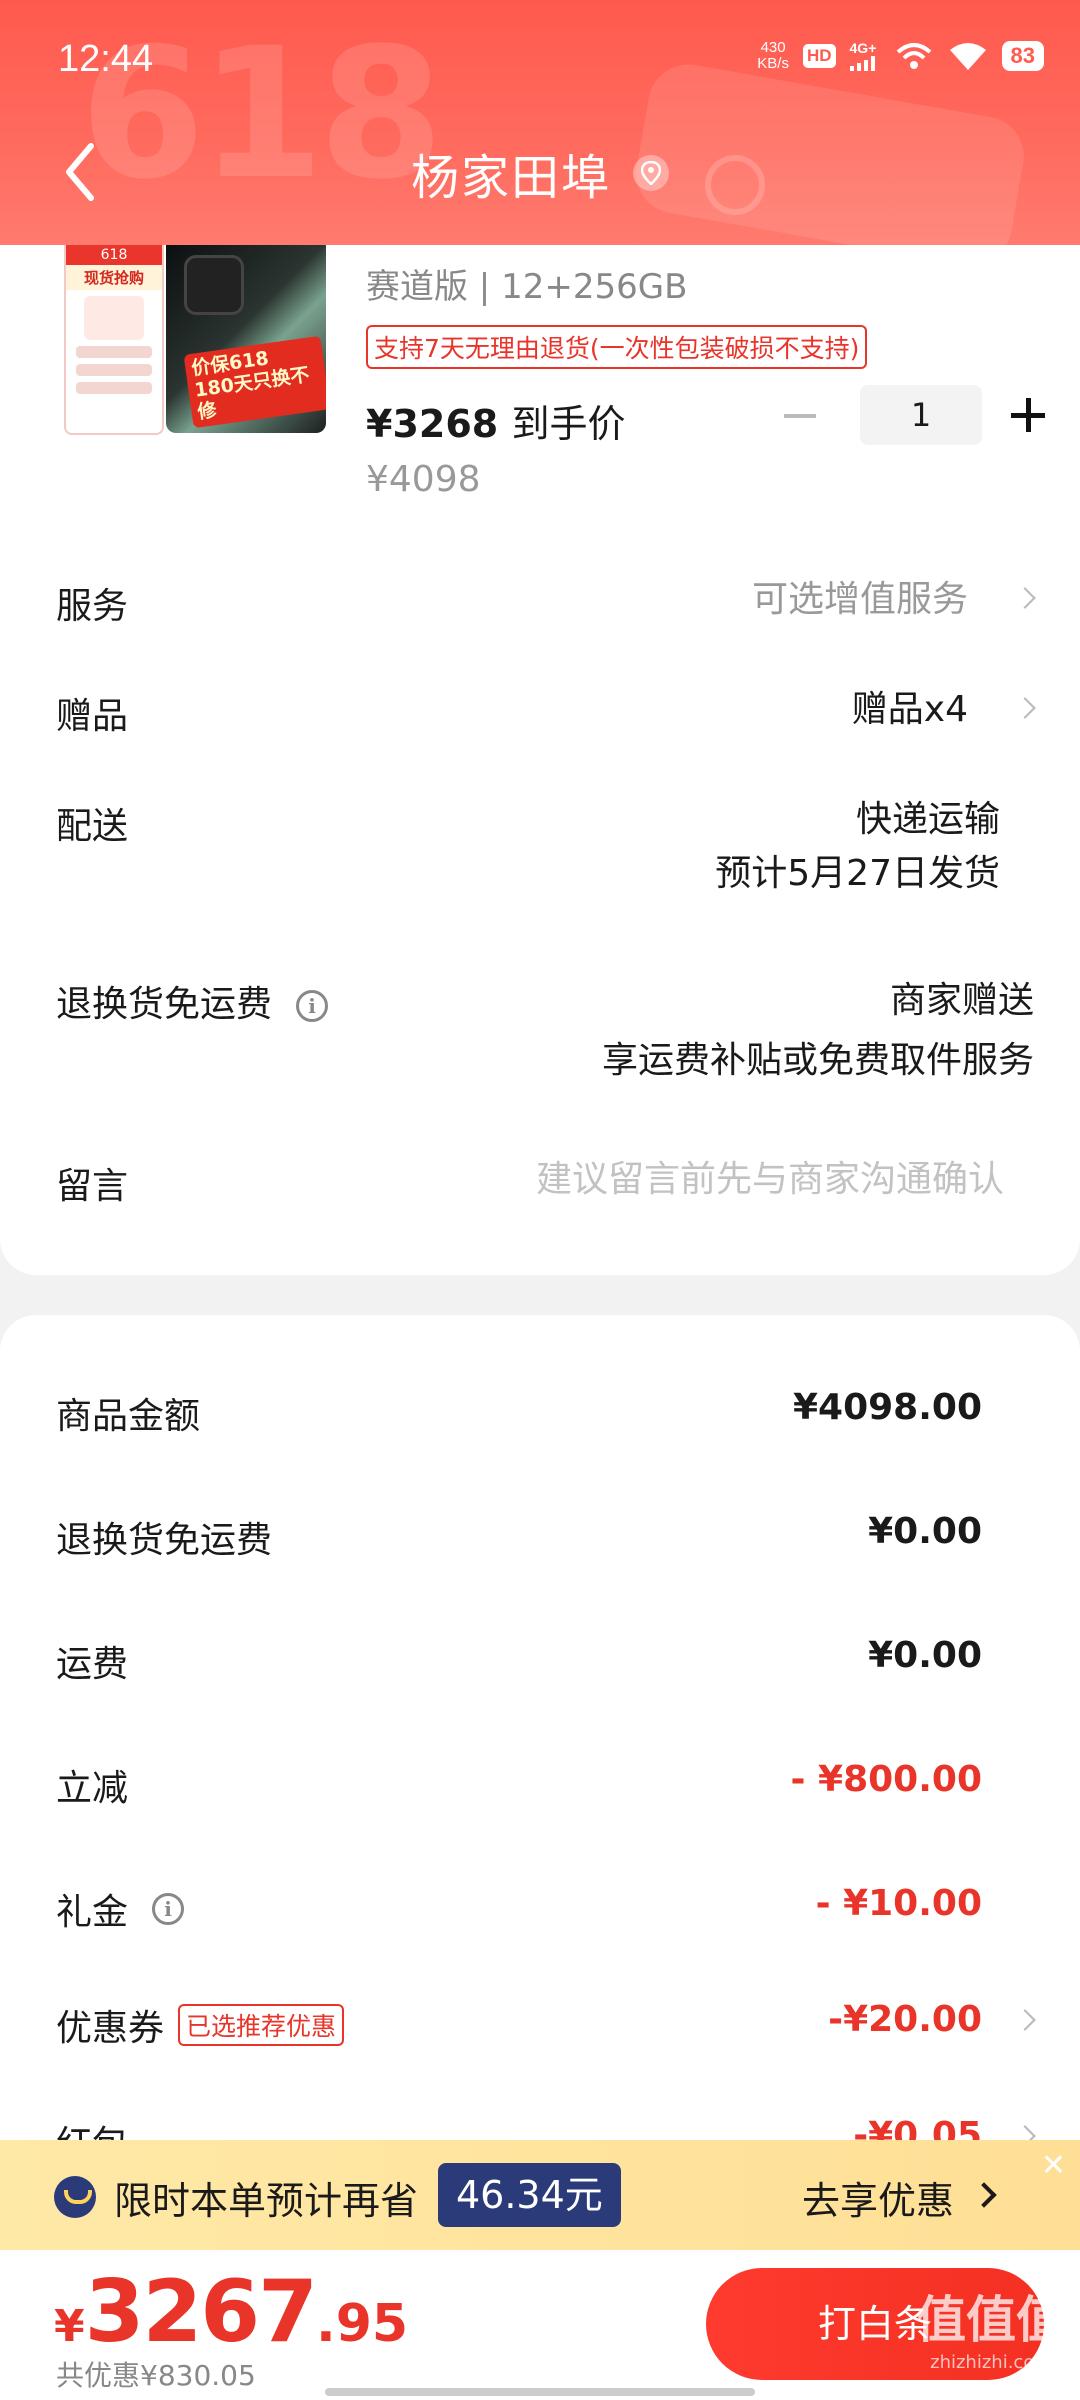 The width and height of the screenshot is (1080, 2400). Describe the element at coordinates (913, 56) in the screenshot. I see `hotspot-icon` at that location.